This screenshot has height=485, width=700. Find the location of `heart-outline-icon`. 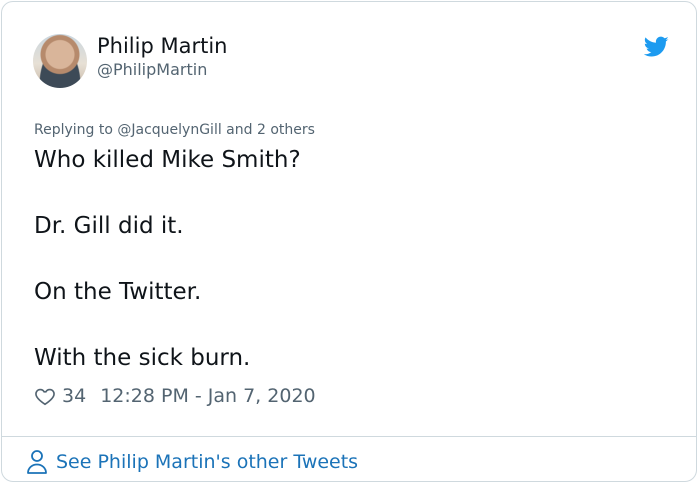

heart-outline-icon is located at coordinates (45, 396).